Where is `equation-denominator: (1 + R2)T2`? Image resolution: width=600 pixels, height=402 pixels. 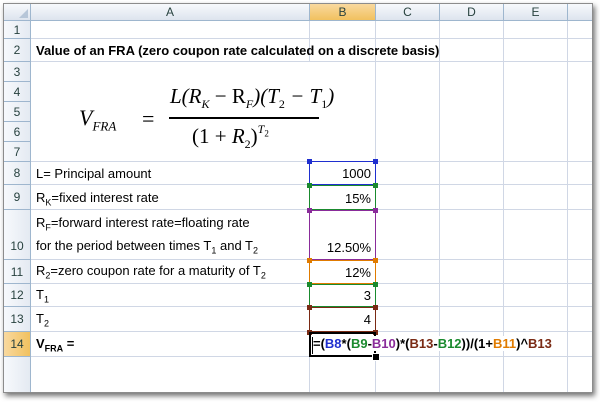 equation-denominator: (1 + R2)T2 is located at coordinates (230, 137).